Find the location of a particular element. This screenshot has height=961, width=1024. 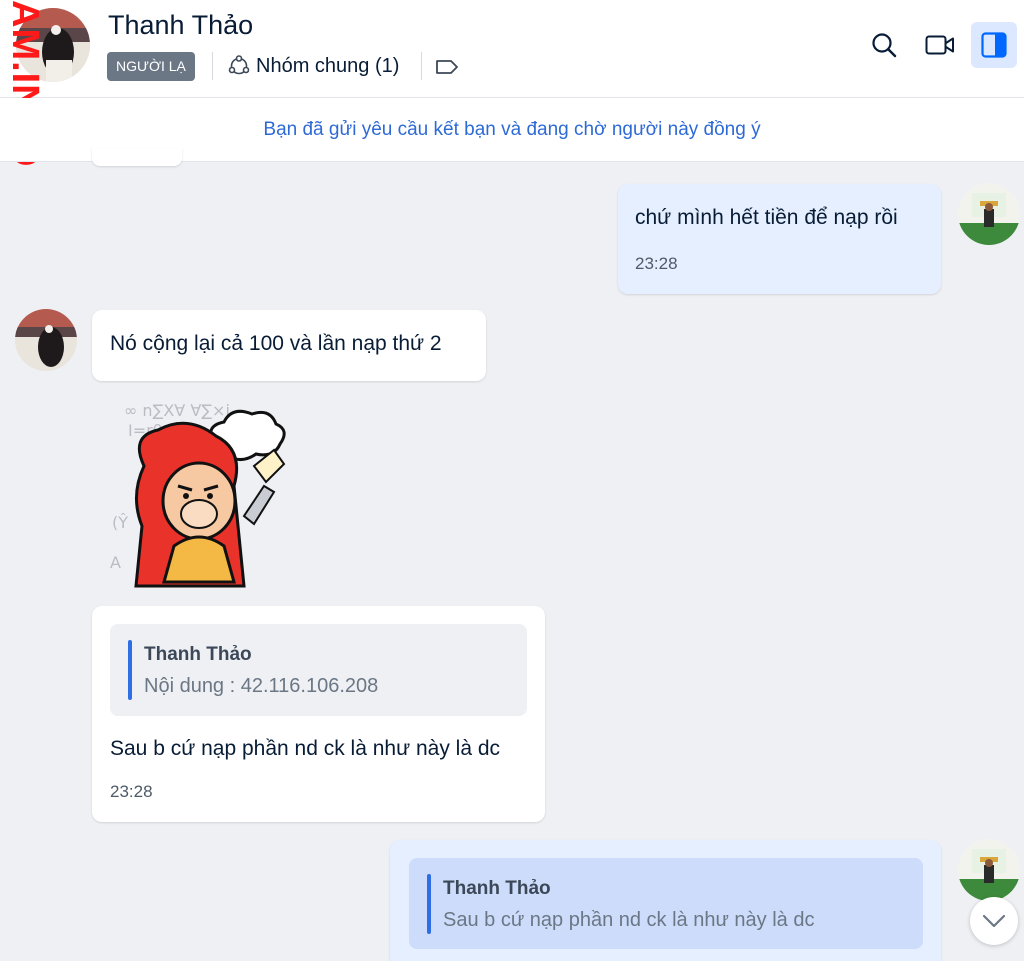

svg-text: A is located at coordinates (115, 562).